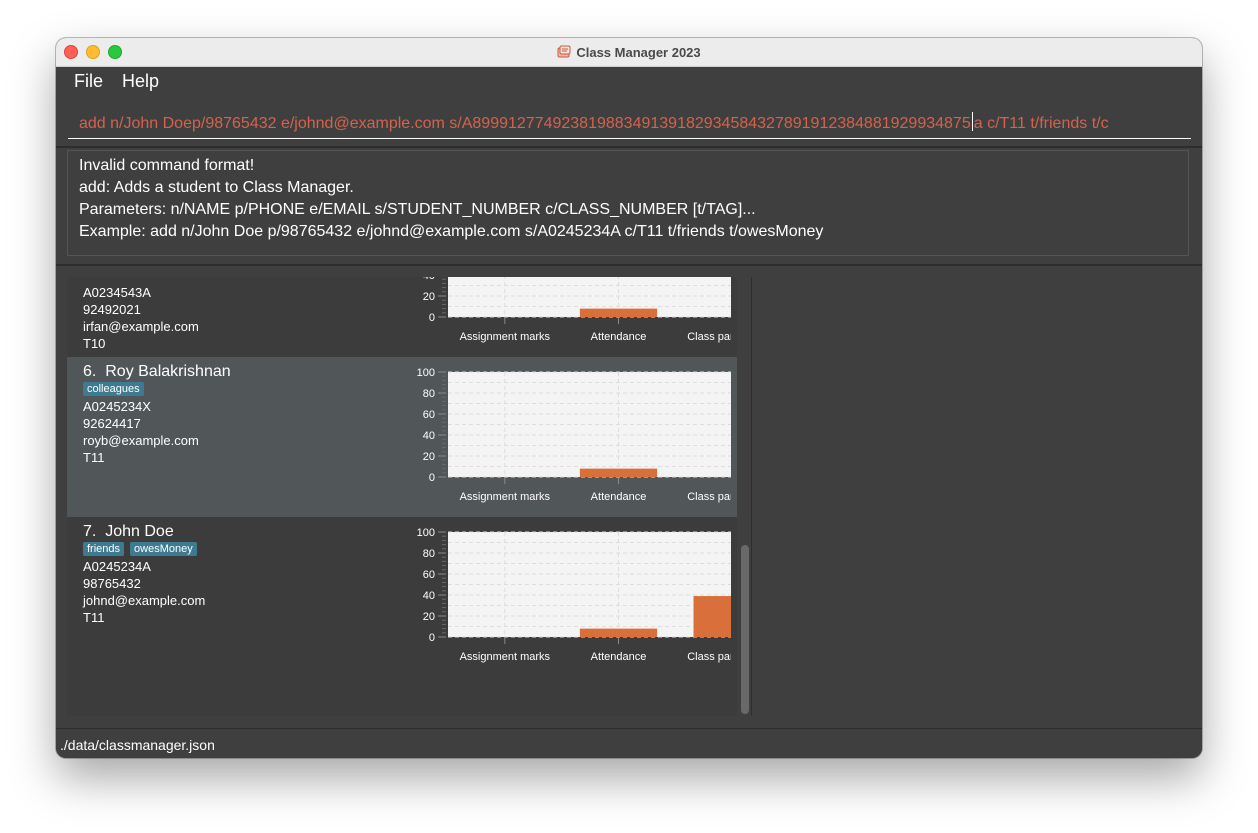  Describe the element at coordinates (141, 440) in the screenshot. I see `student-email: royb@example.com` at that location.